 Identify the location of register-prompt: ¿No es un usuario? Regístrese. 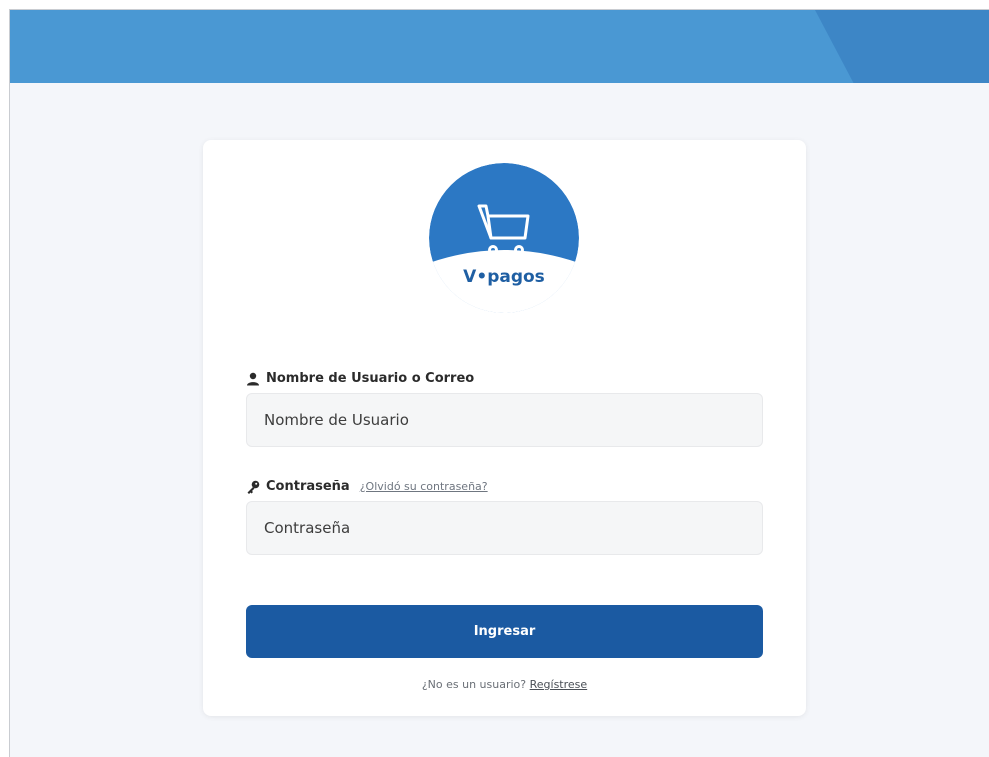
(504, 684).